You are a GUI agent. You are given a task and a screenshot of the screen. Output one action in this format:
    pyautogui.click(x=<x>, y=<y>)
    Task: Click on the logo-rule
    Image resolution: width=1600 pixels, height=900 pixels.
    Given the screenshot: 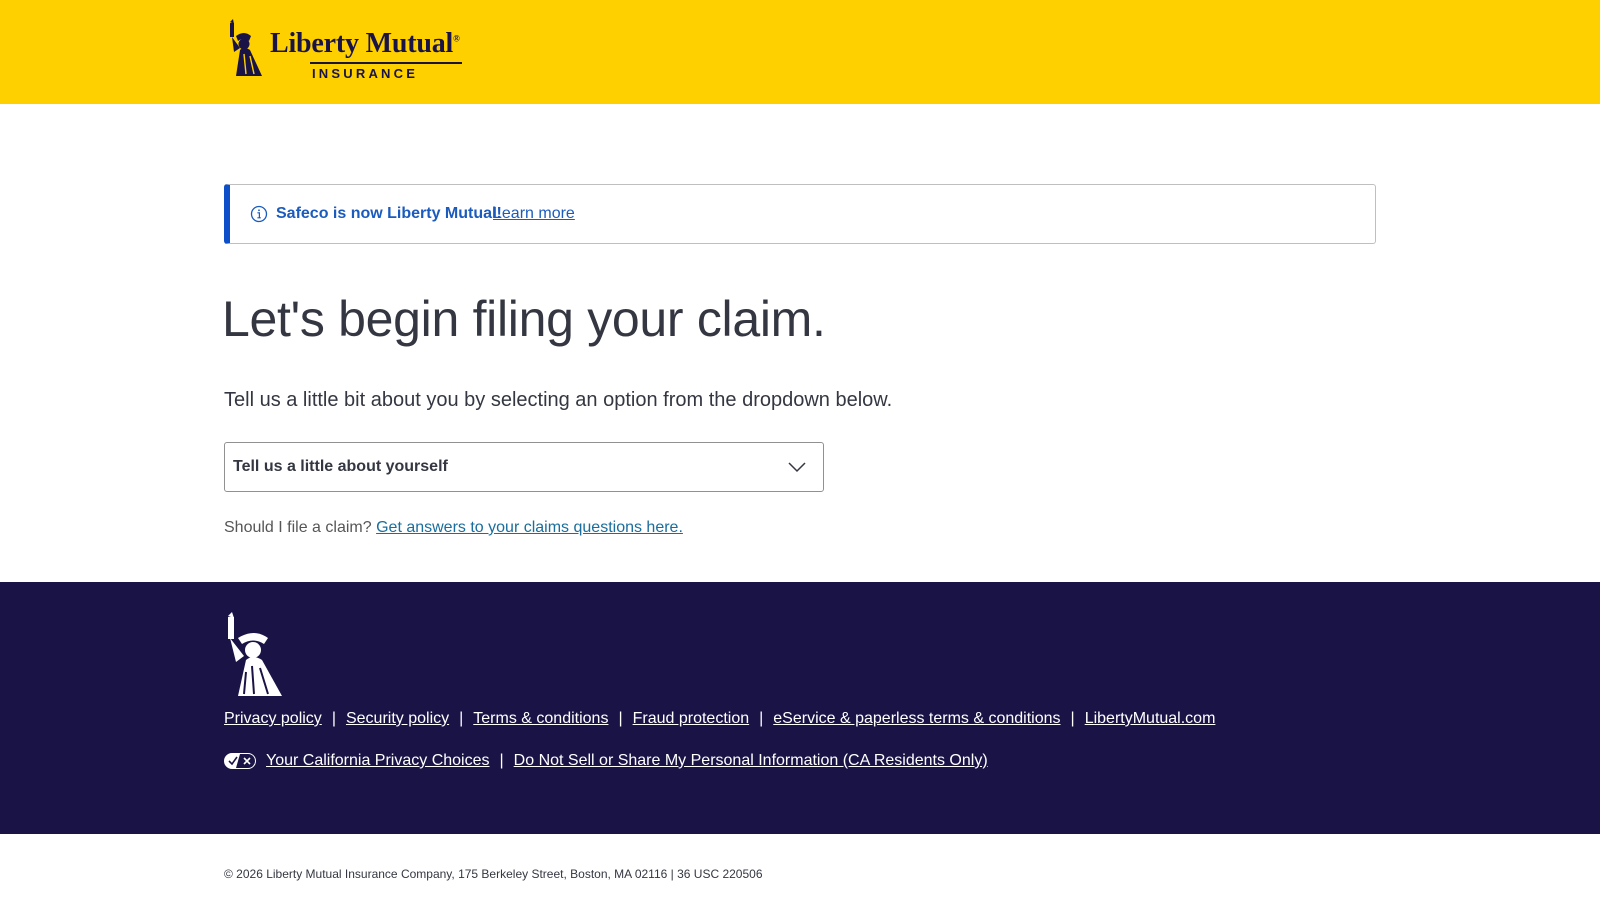 What is the action you would take?
    pyautogui.click(x=386, y=63)
    